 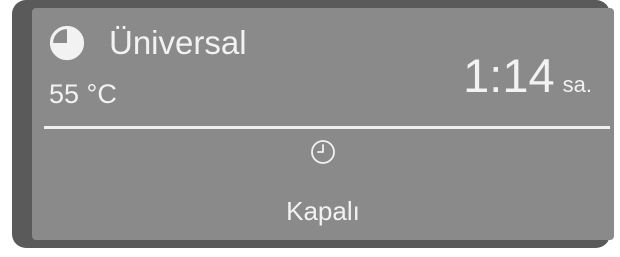 I want to click on divider, so click(x=327, y=127).